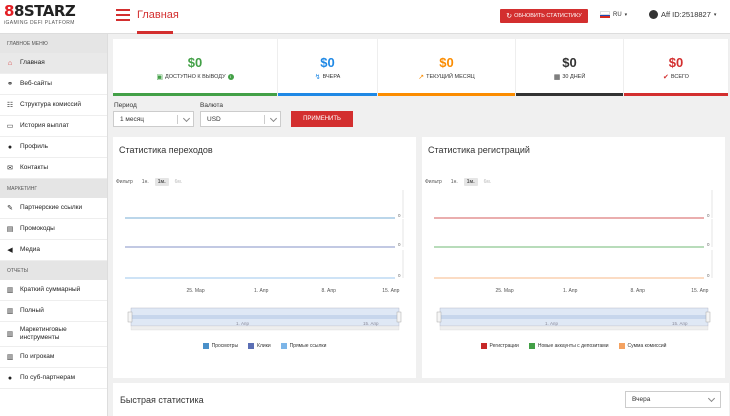  What do you see at coordinates (53, 84) in the screenshot?
I see `sidebar-item: ⚭ Веб-сайты` at bounding box center [53, 84].